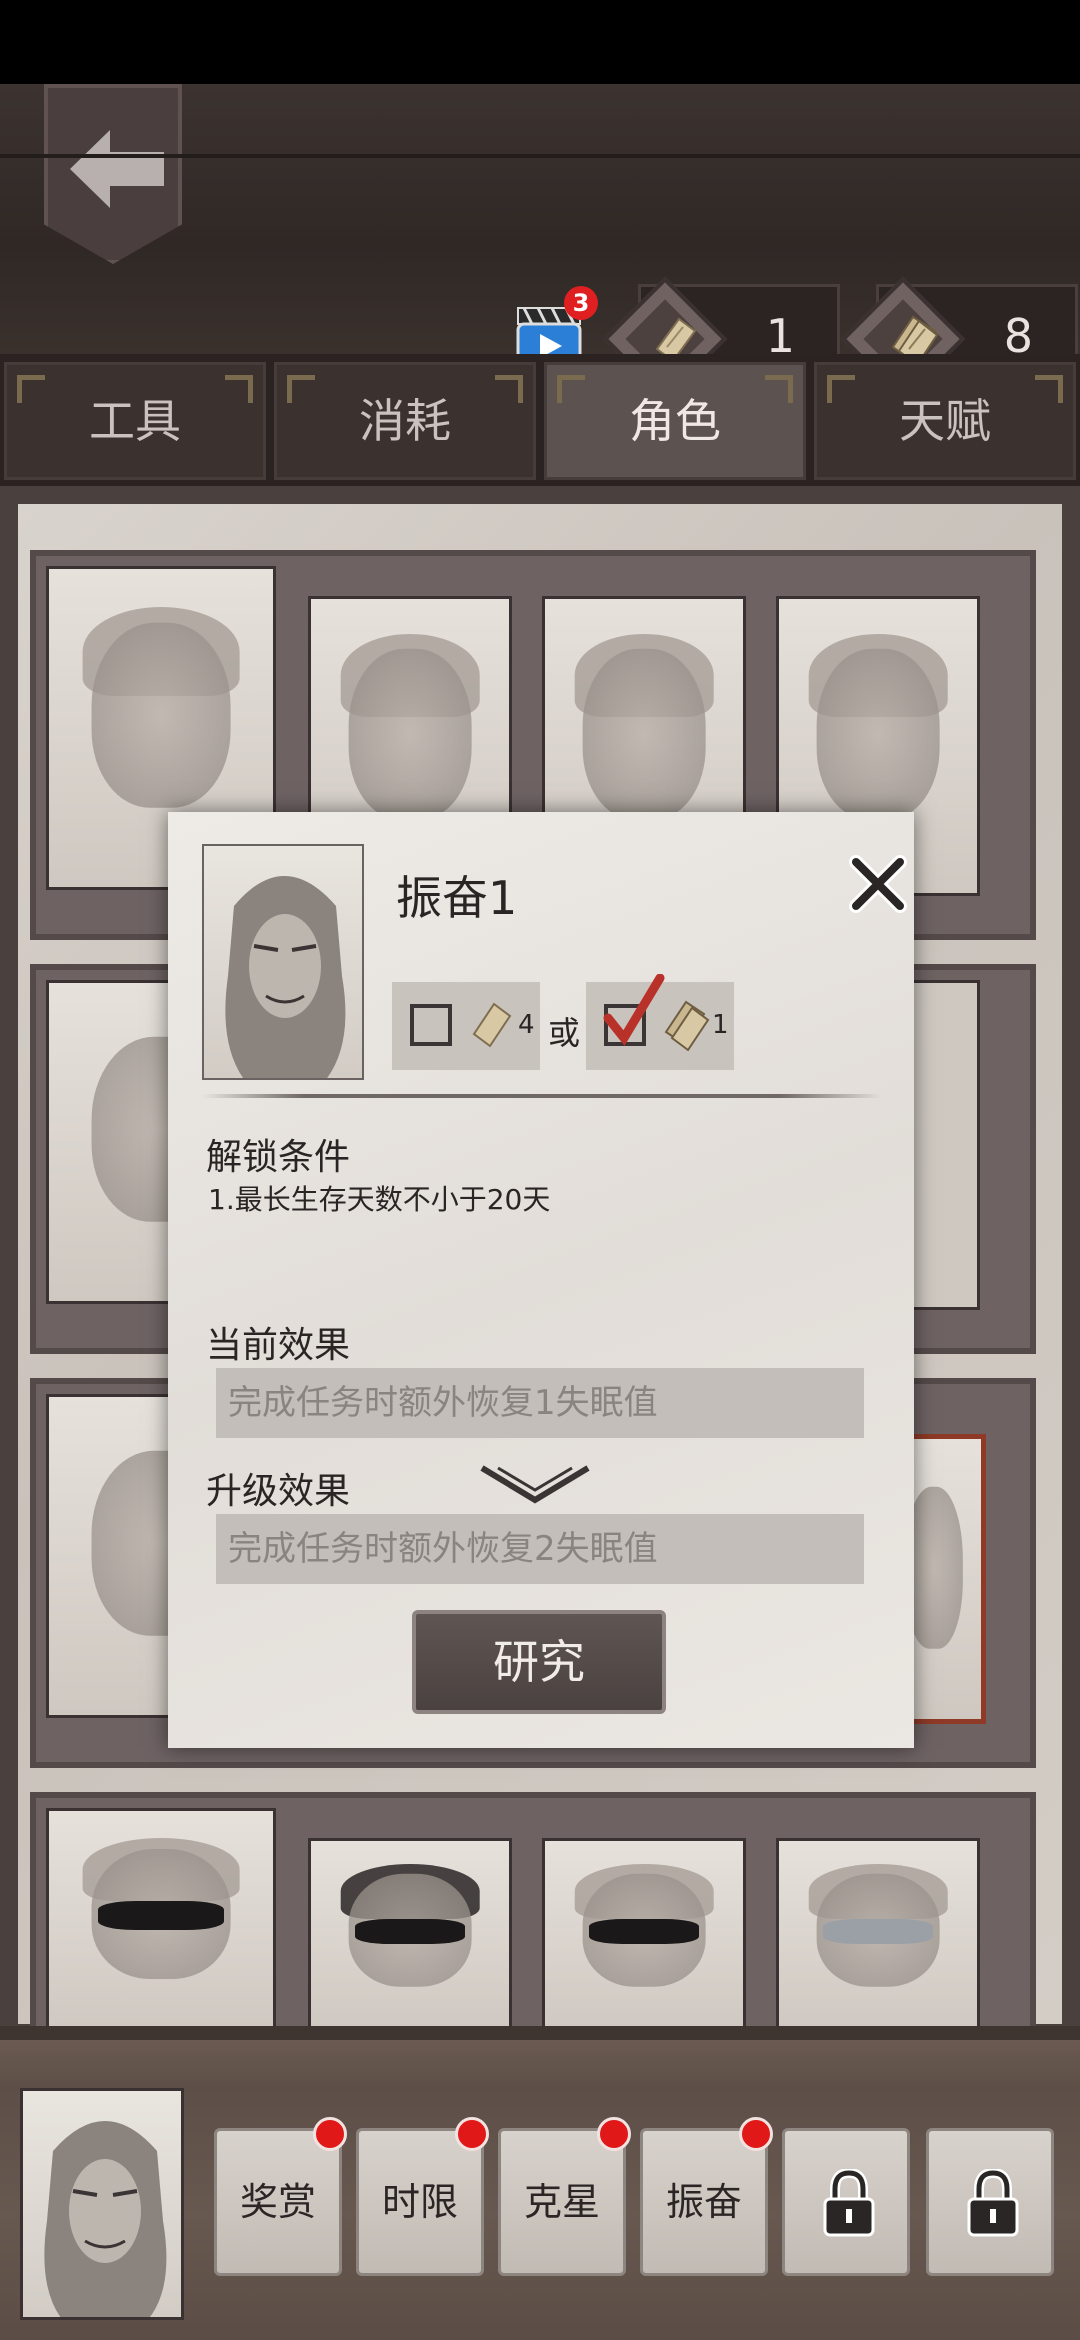  What do you see at coordinates (878, 884) in the screenshot?
I see `close-icon` at bounding box center [878, 884].